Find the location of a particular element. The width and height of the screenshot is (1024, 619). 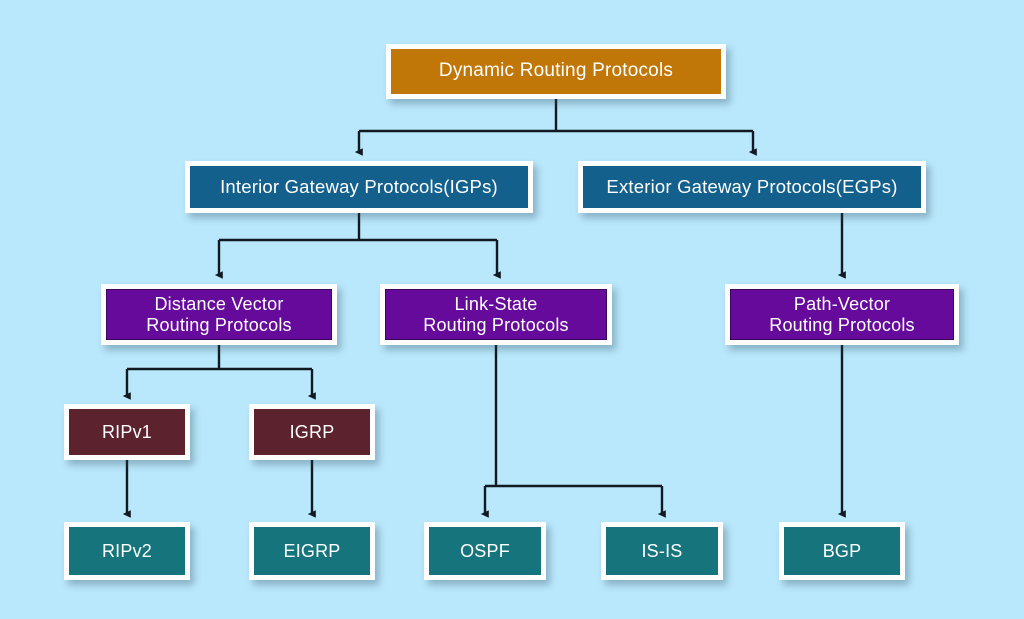

node-label-bgp: BGP is located at coordinates (842, 550).